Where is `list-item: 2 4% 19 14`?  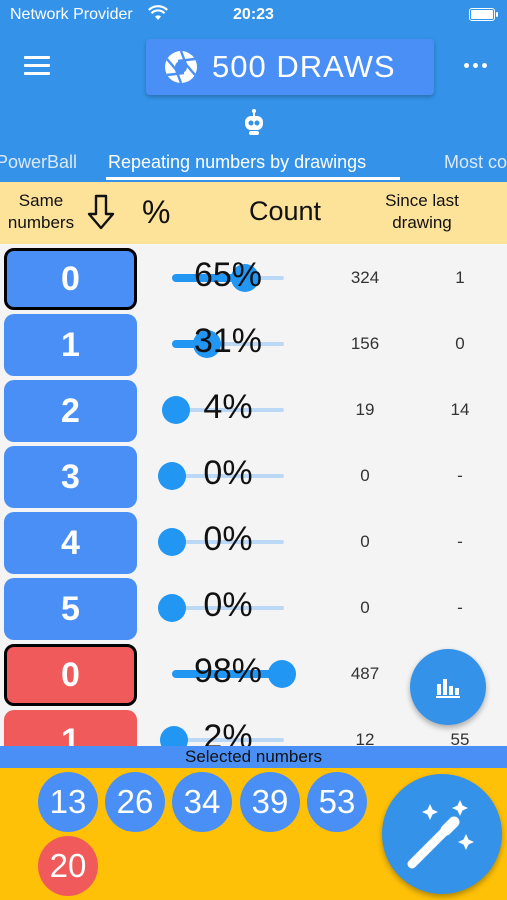 list-item: 2 4% 19 14 is located at coordinates (253, 409).